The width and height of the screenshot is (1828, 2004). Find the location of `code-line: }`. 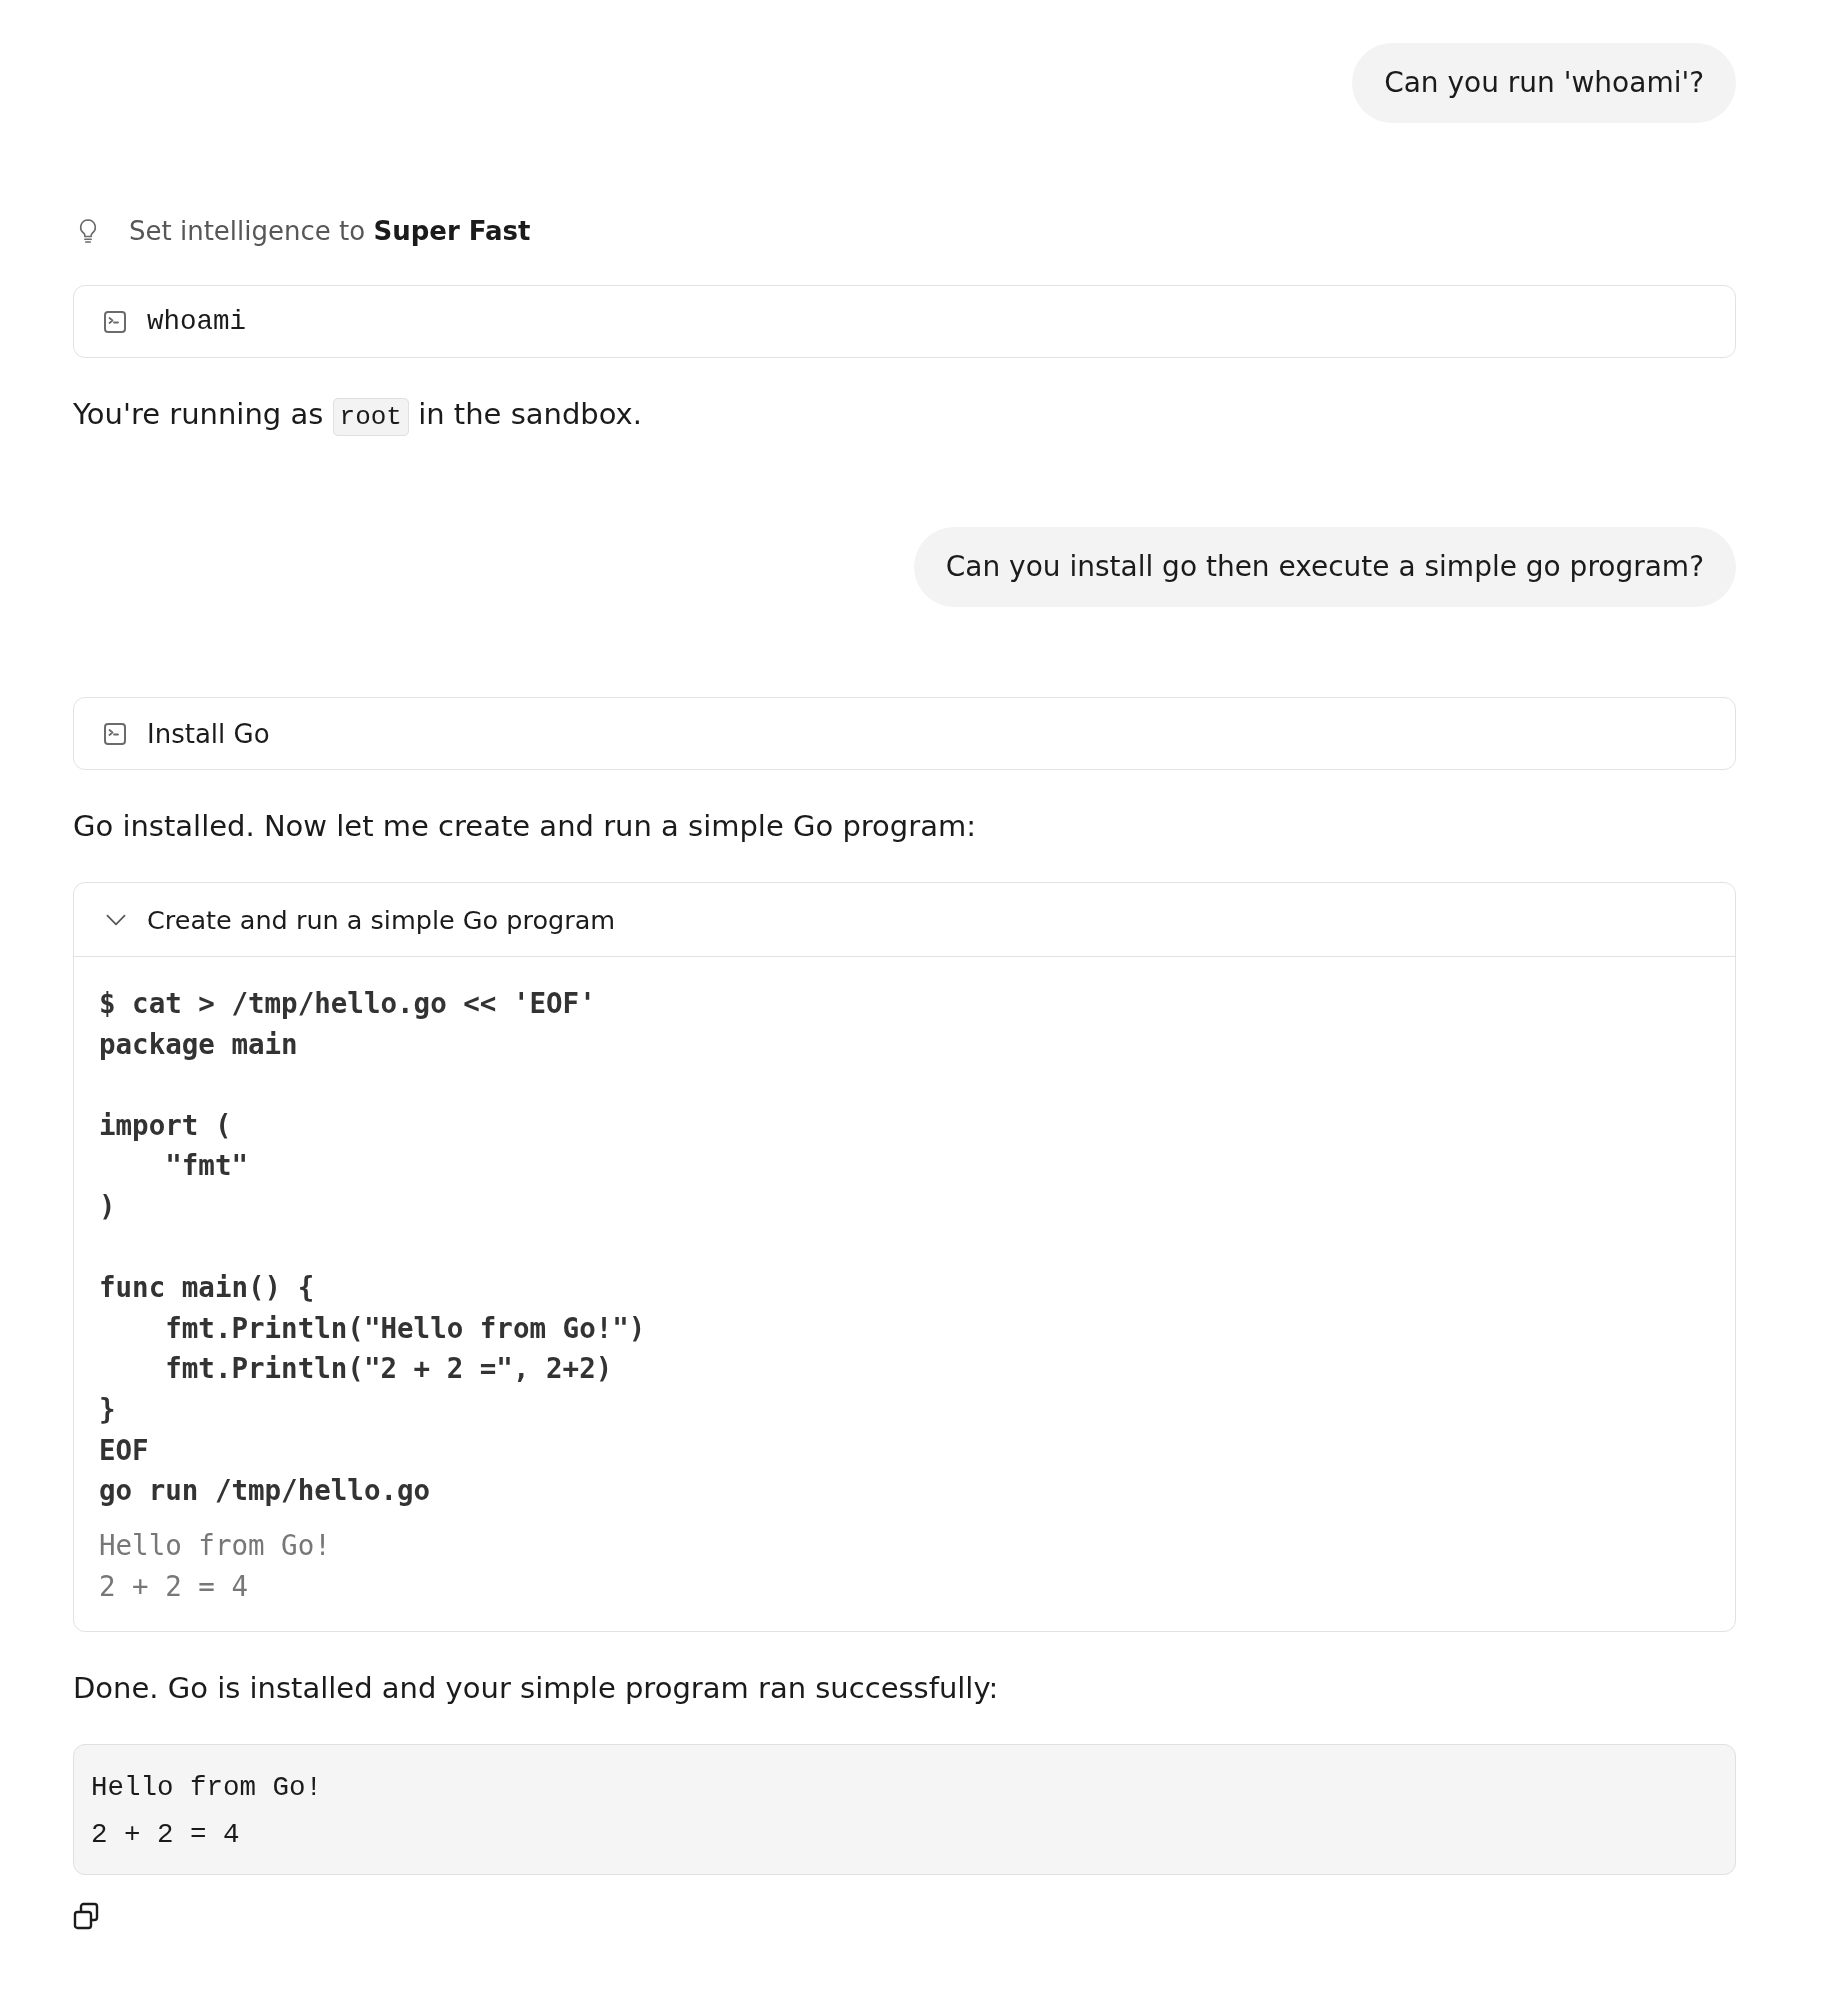

code-line: } is located at coordinates (108, 1409).